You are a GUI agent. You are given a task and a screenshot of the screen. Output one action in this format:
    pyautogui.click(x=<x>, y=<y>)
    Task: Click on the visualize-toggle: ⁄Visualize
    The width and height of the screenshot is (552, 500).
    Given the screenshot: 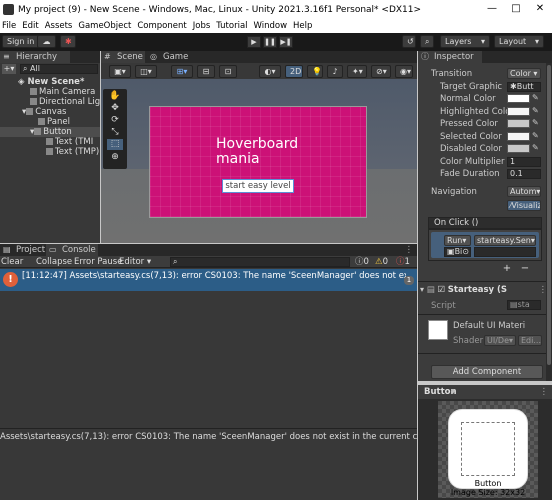 What is the action you would take?
    pyautogui.click(x=524, y=205)
    